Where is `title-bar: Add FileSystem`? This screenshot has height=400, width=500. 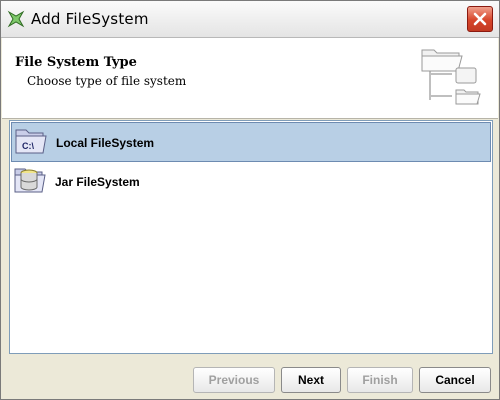 title-bar: Add FileSystem is located at coordinates (250, 19).